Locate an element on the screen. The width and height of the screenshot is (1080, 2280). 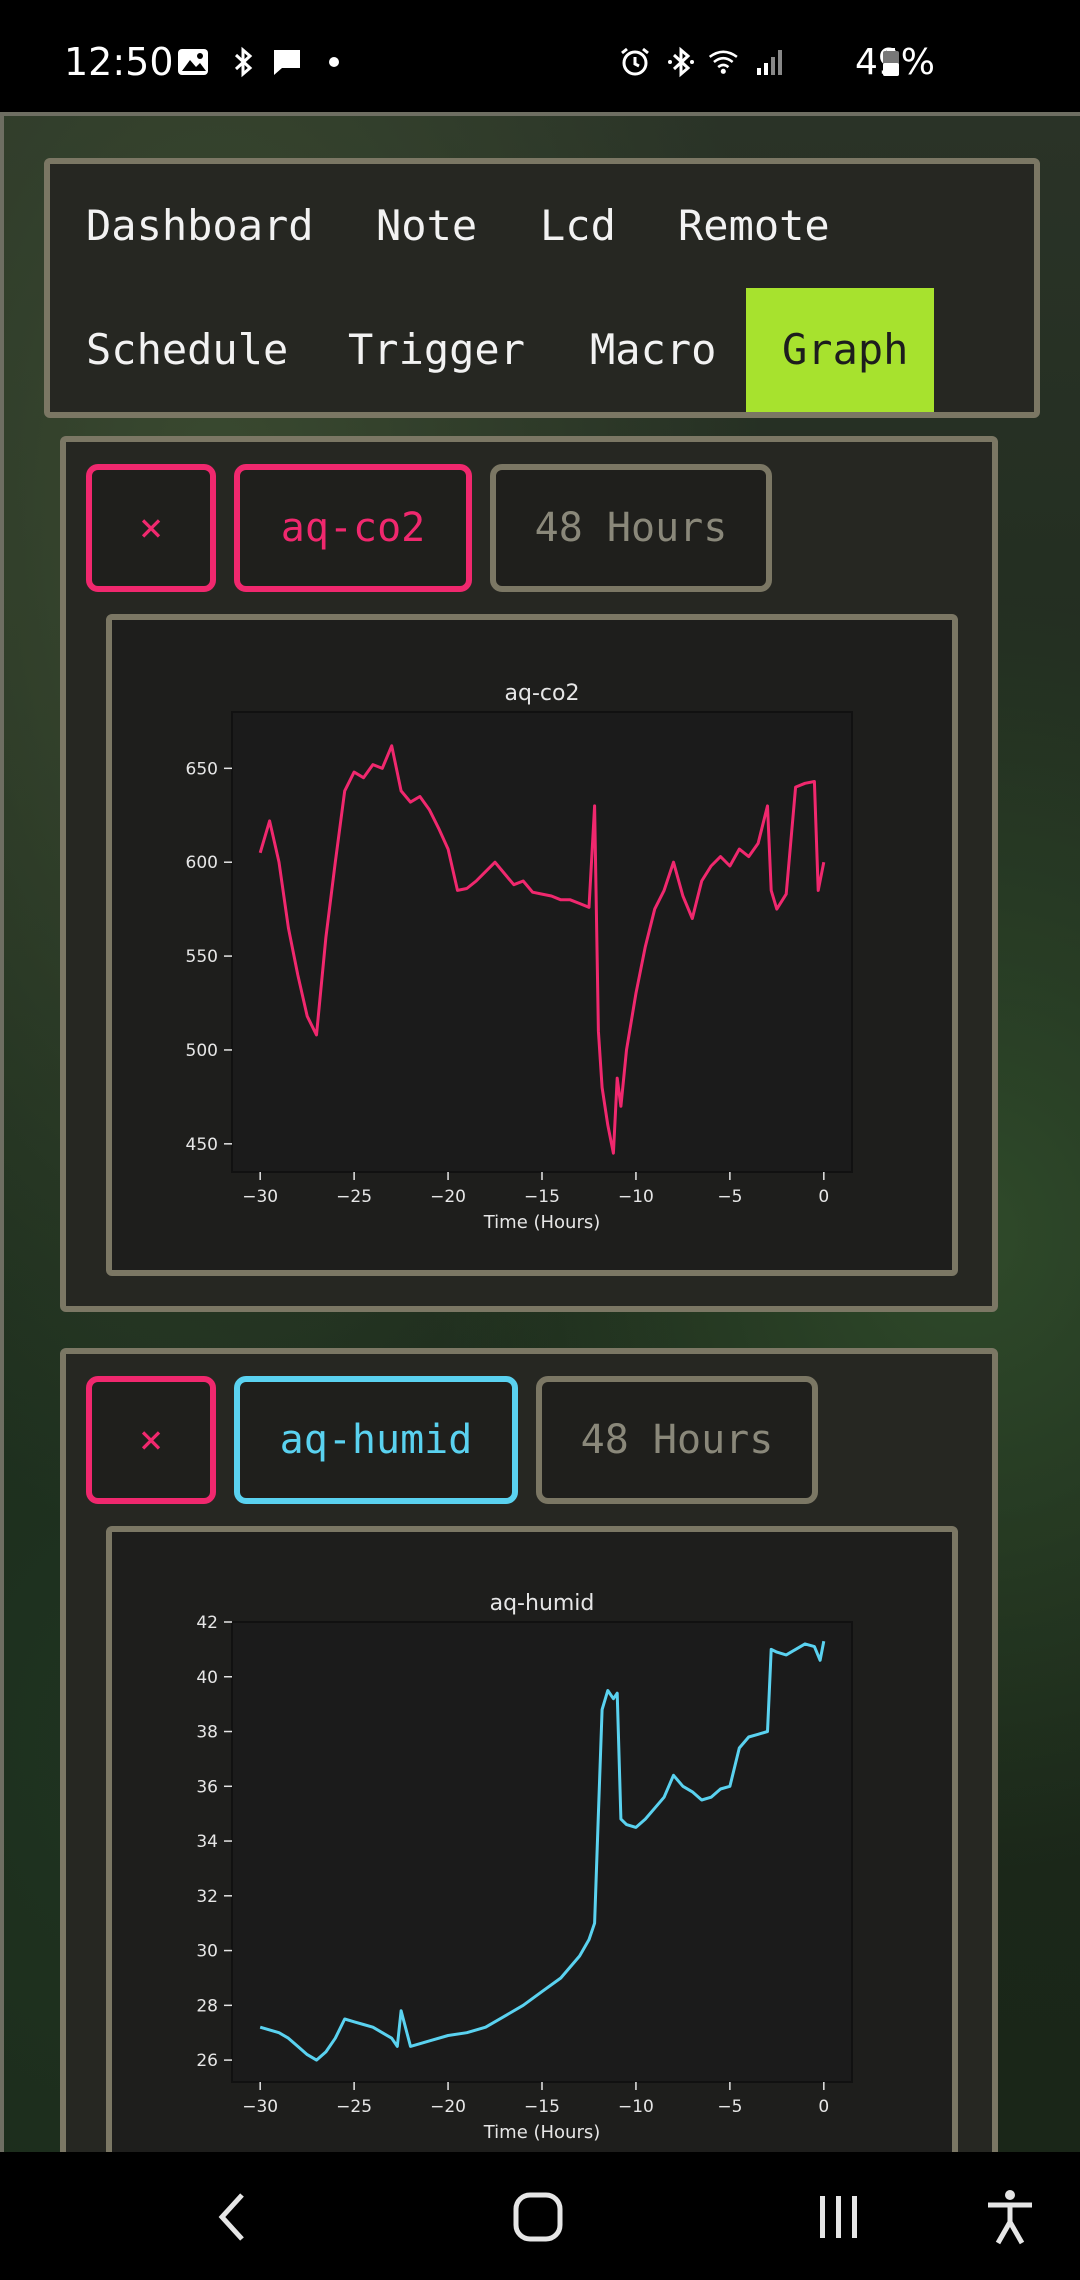
sensor-select-button: aq-co2 is located at coordinates (353, 528).